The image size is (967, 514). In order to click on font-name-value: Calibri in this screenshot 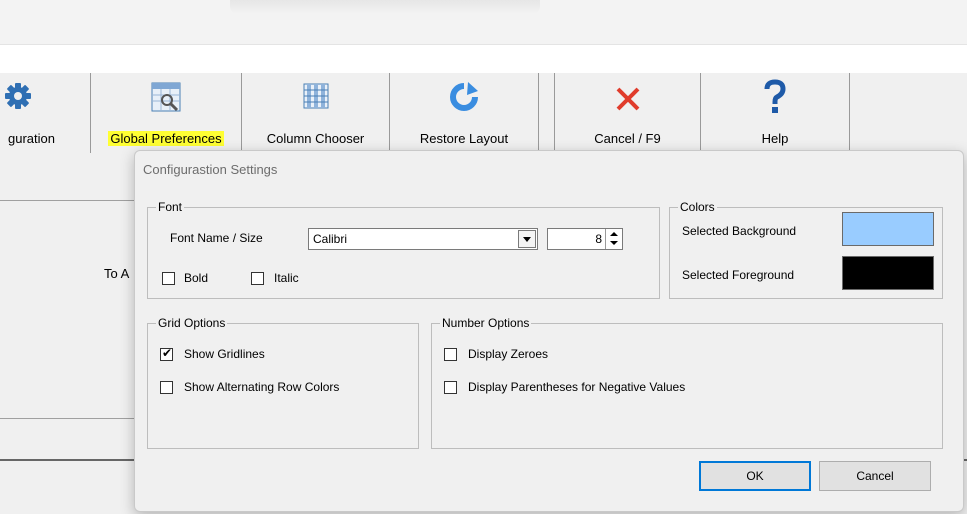, I will do `click(330, 239)`.